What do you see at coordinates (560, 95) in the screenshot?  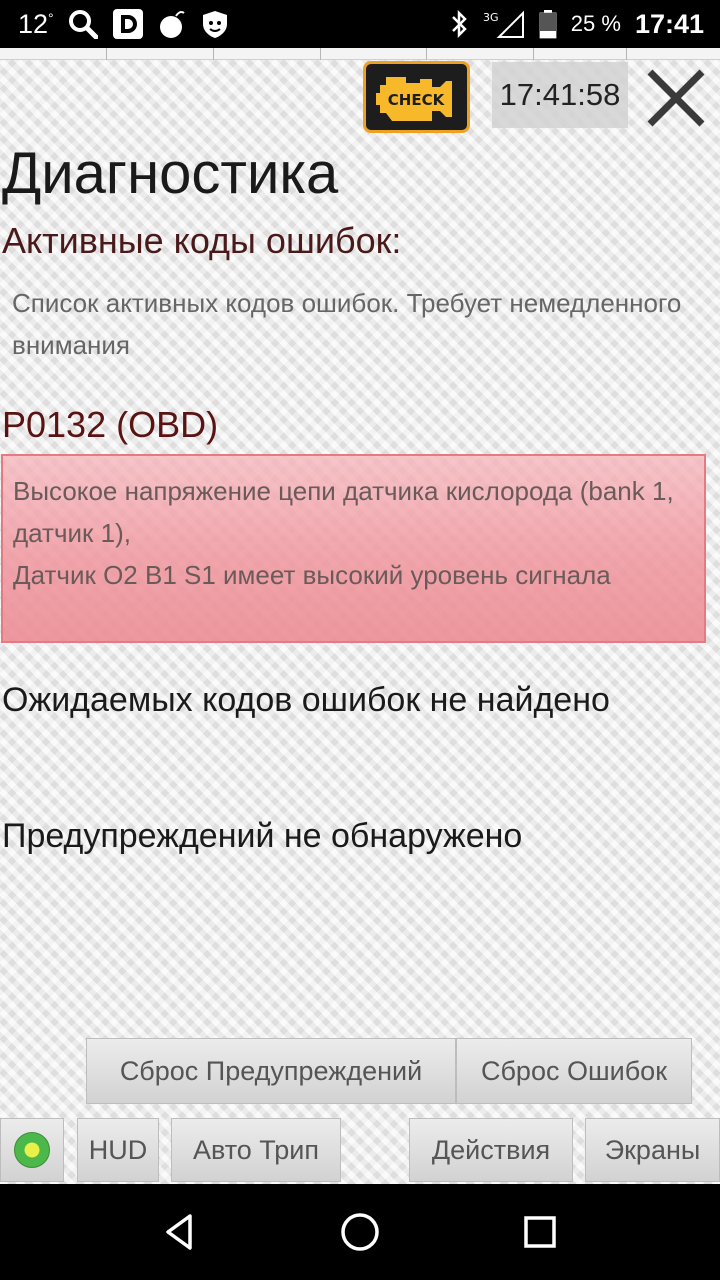 I see `session-clock: 17:41:58` at bounding box center [560, 95].